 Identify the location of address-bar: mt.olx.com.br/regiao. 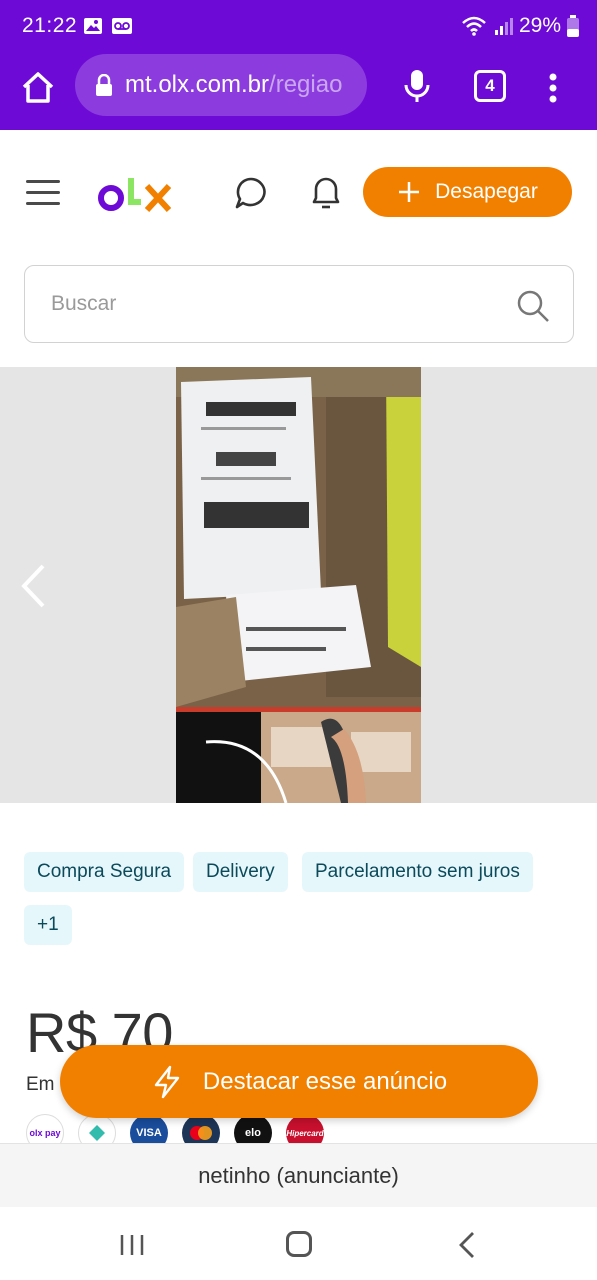
(221, 85).